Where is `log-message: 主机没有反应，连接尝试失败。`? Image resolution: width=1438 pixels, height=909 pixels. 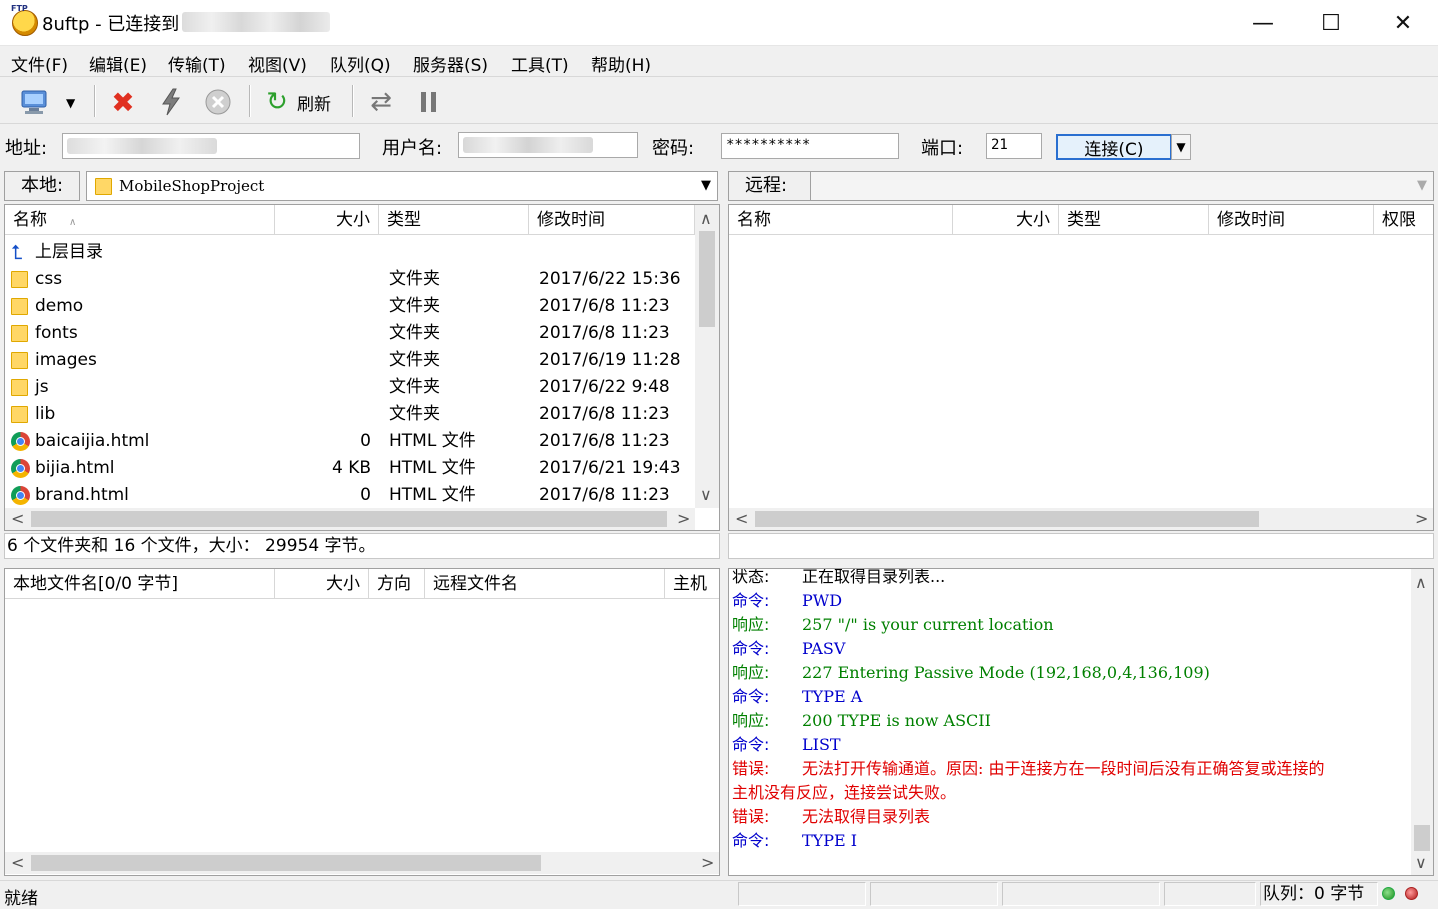 log-message: 主机没有反应，连接尝试失败。 is located at coordinates (844, 792).